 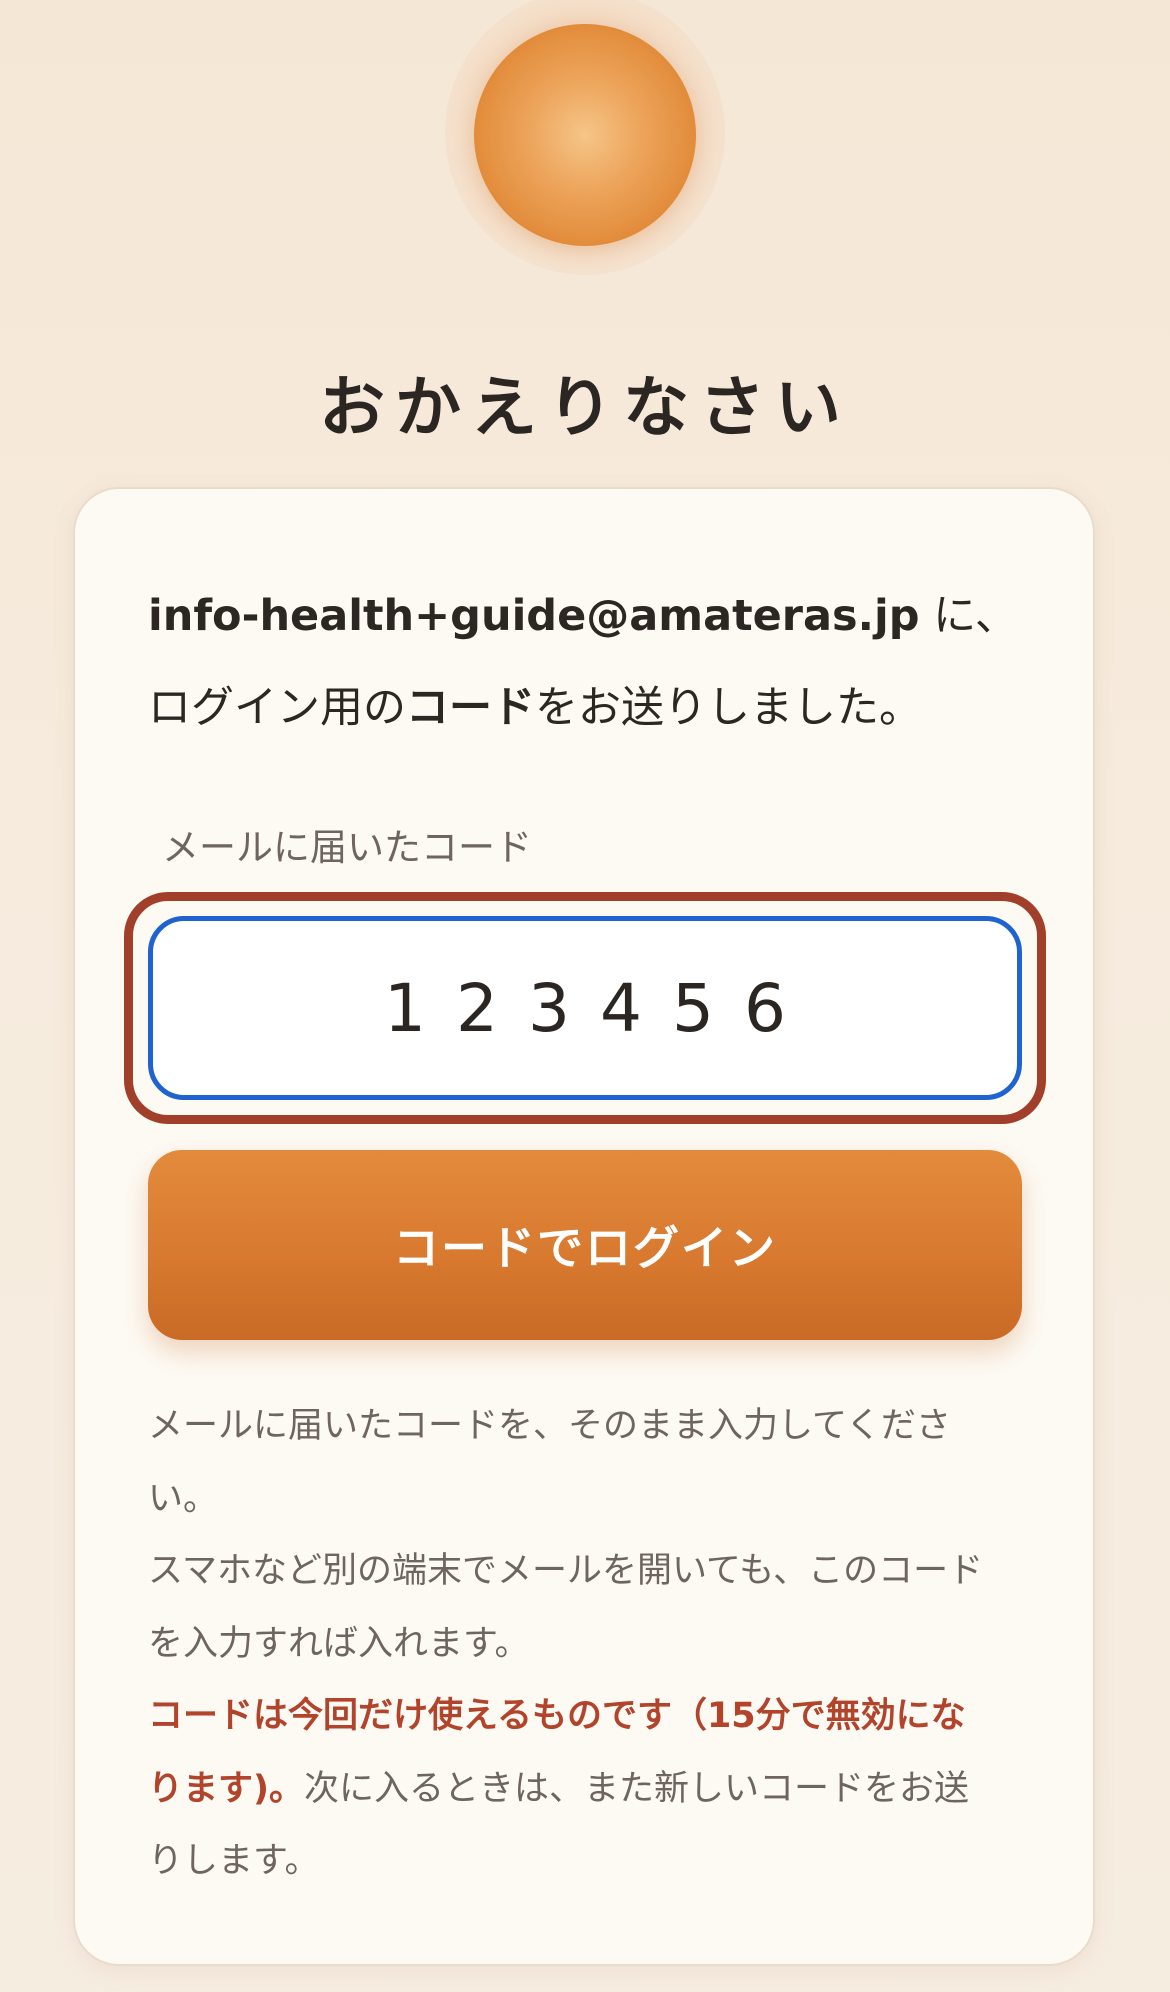 I want to click on intro-line-1: info-health+guide@amateras.jp に、, so click(x=588, y=616).